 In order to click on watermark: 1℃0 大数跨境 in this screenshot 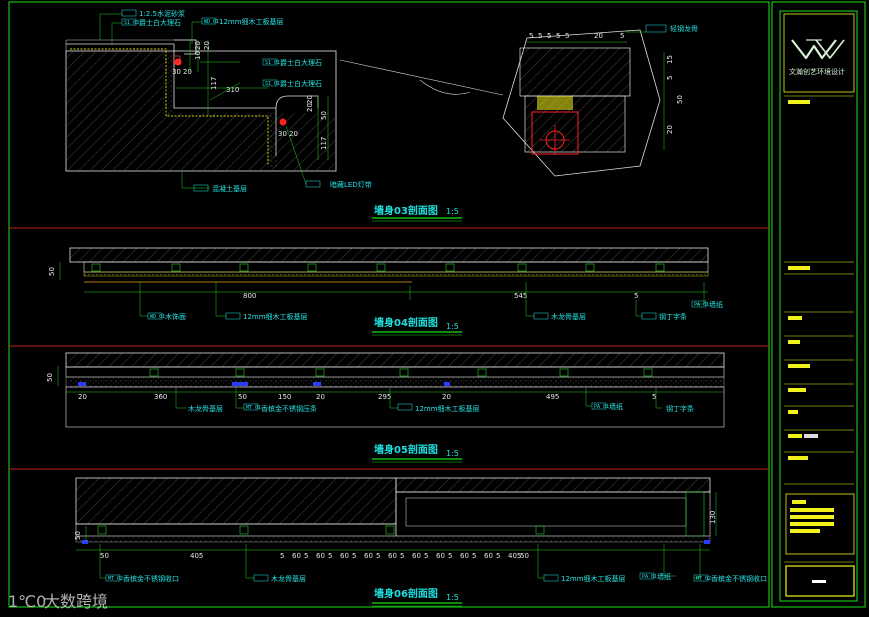, I will do `click(58, 601)`.